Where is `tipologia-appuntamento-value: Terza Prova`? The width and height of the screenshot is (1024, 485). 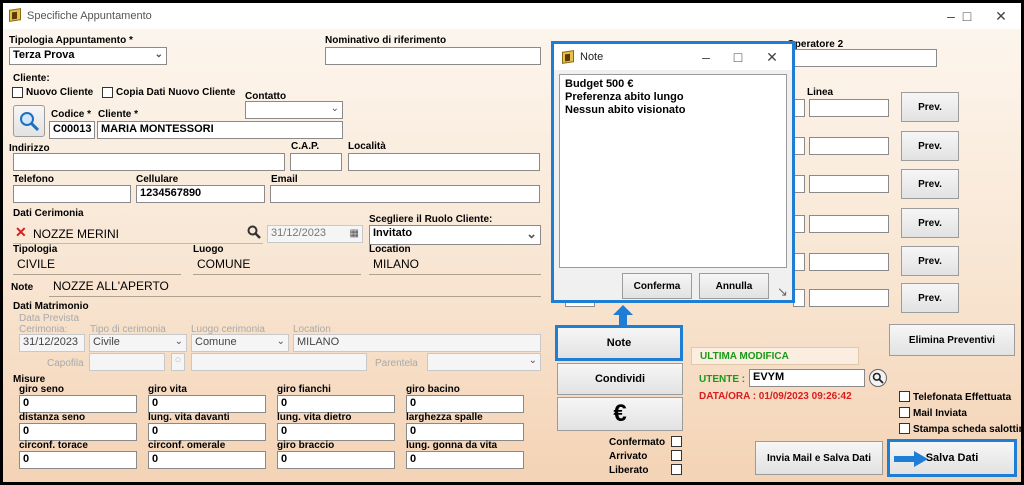
tipologia-appuntamento-value: Terza Prova is located at coordinates (44, 55).